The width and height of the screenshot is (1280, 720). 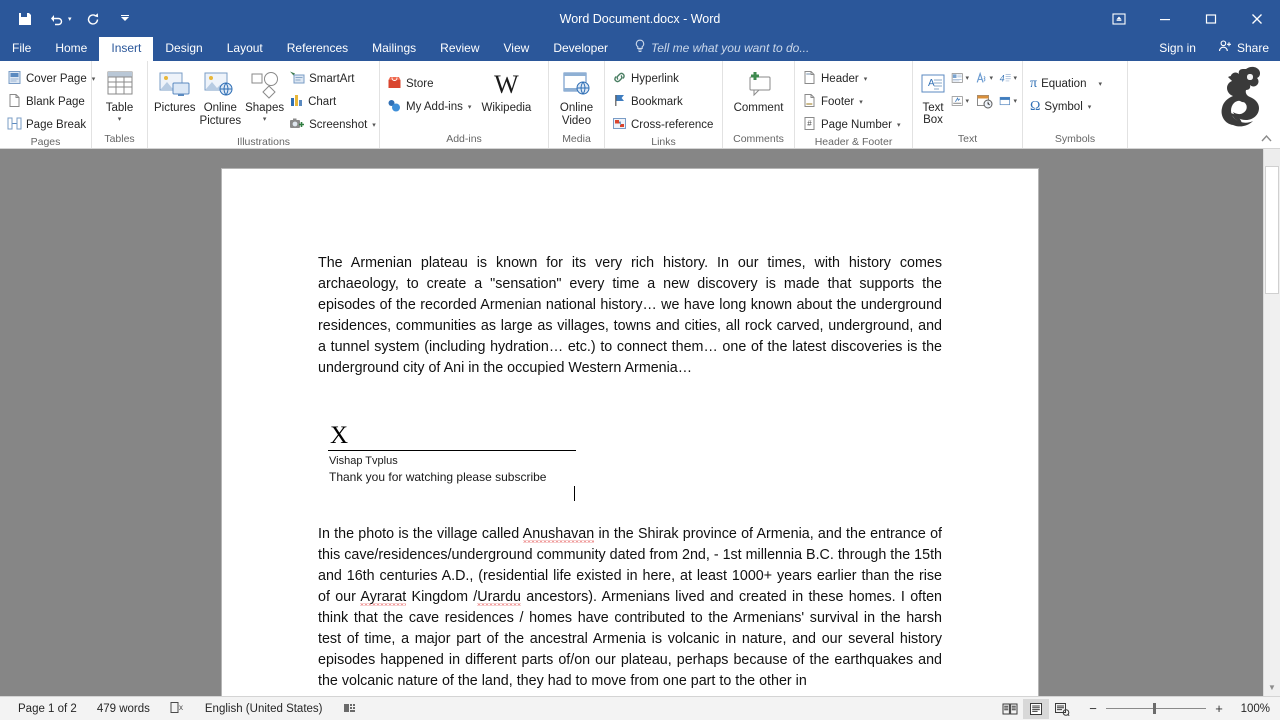 I want to click on tab-design: Design, so click(x=183, y=49).